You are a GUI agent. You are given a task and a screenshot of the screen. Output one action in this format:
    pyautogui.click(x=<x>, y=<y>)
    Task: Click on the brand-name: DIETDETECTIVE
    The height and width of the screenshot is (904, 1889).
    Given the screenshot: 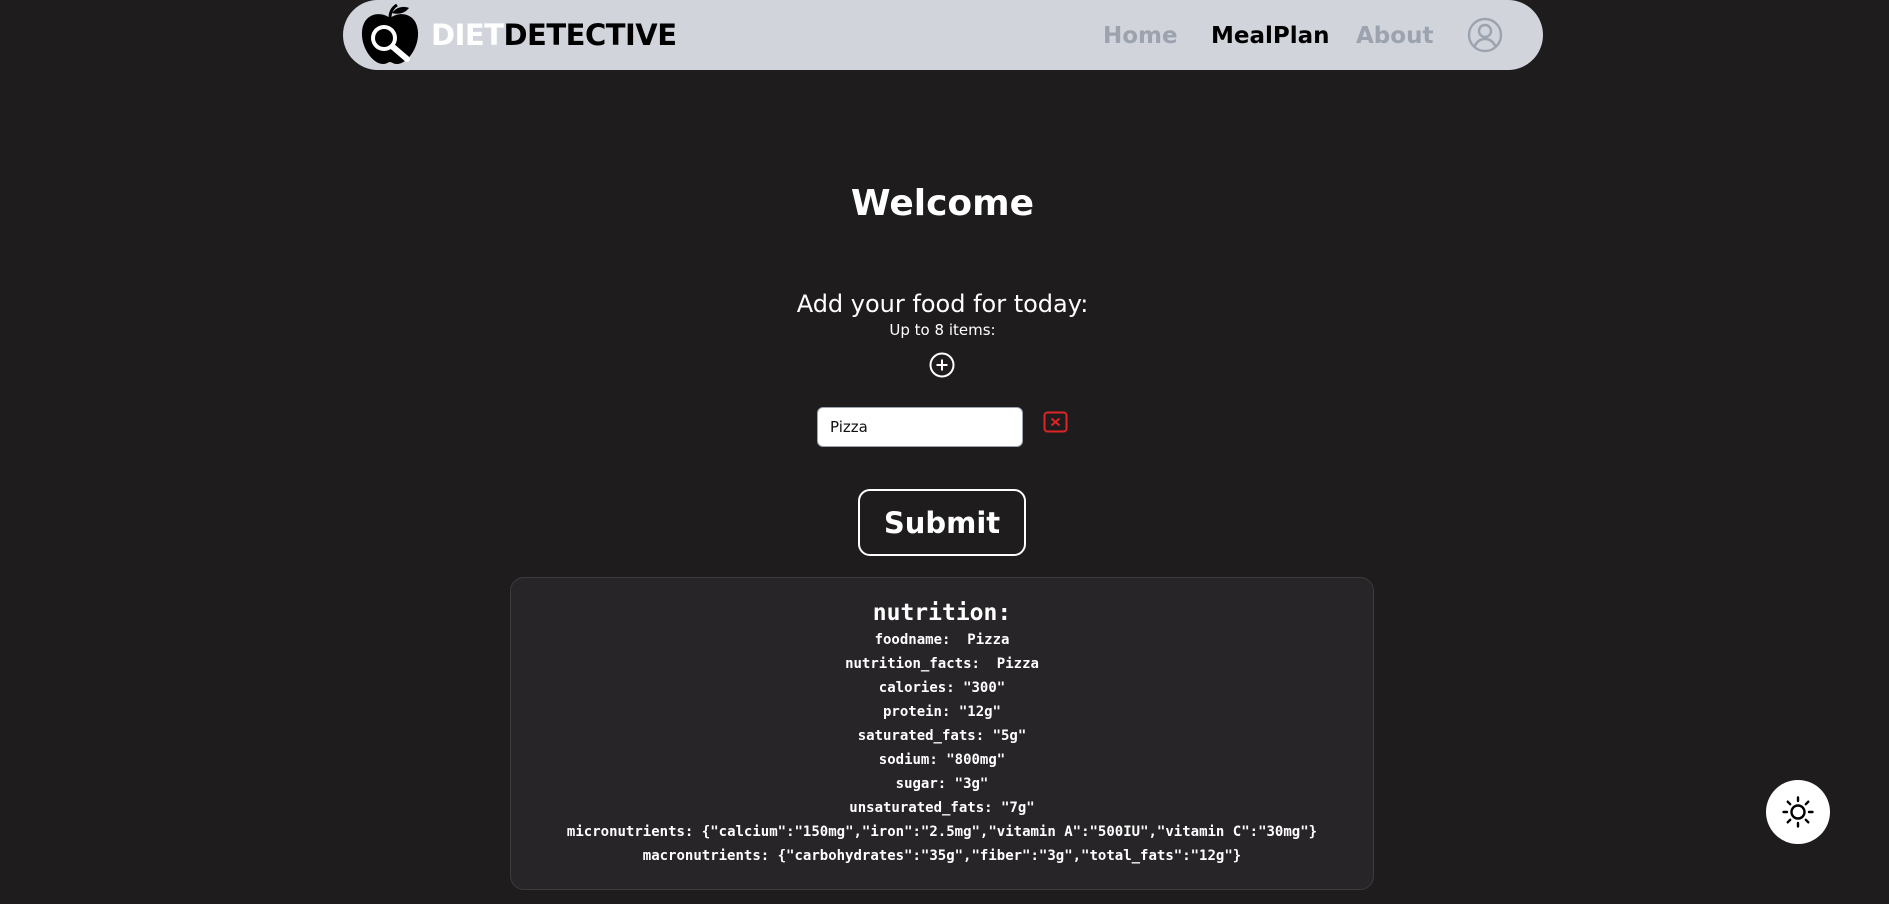 What is the action you would take?
    pyautogui.click(x=554, y=35)
    